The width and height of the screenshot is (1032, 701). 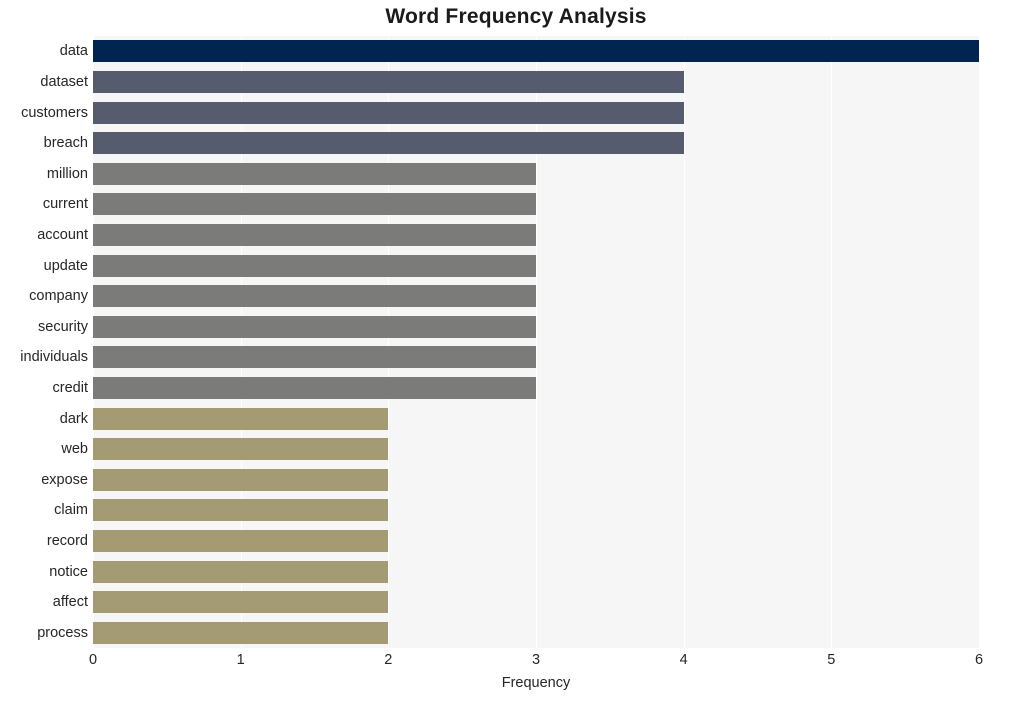 I want to click on x-axis-tick-label: 5, so click(x=831, y=660).